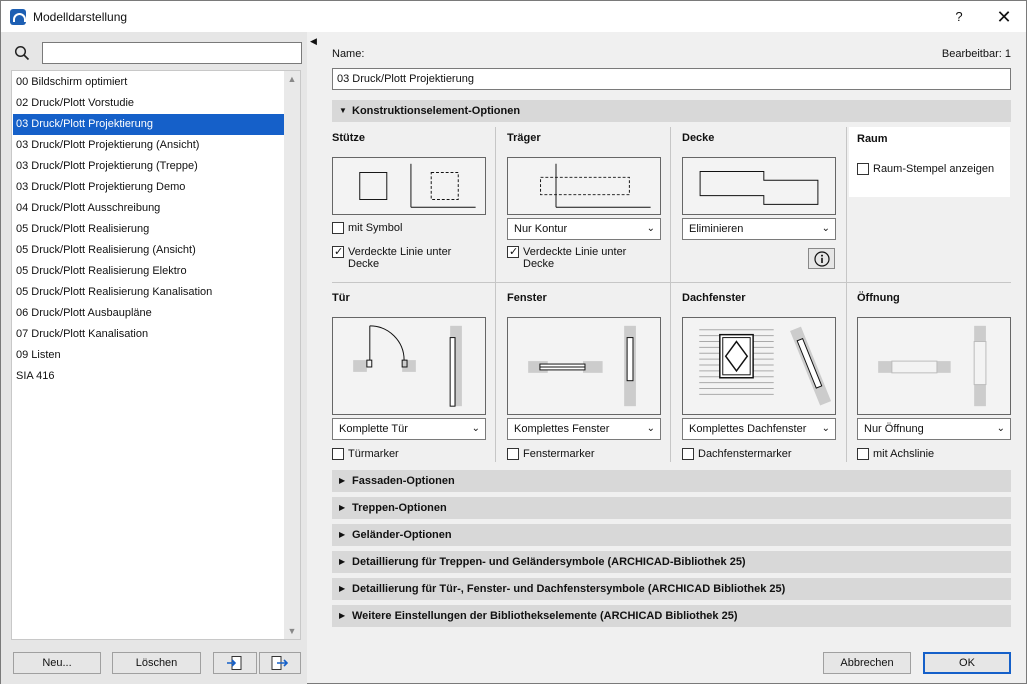 This screenshot has width=1027, height=684. What do you see at coordinates (584, 429) in the screenshot?
I see `window-display-dropdown: Komplettes Fenster ⌄` at bounding box center [584, 429].